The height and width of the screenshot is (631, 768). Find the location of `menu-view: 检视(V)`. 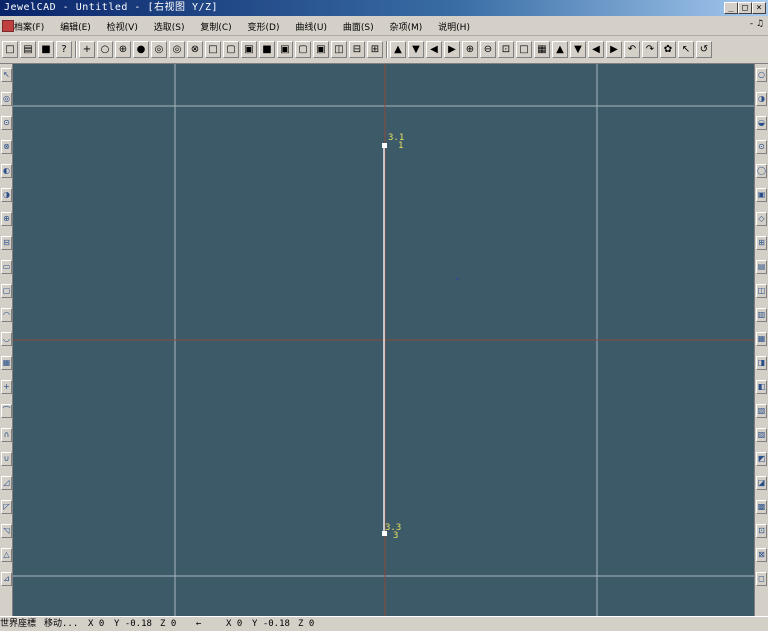

menu-view: 检视(V) is located at coordinates (122, 28).